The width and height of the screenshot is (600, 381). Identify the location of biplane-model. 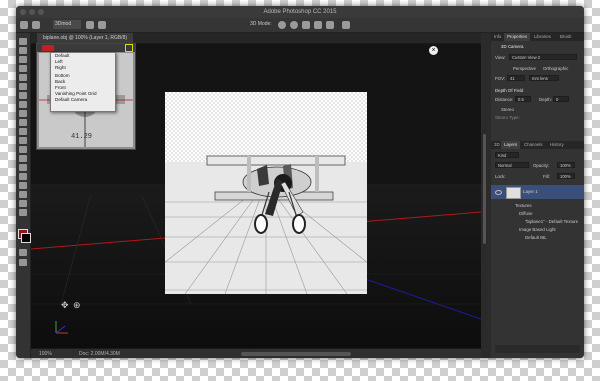
(276, 194).